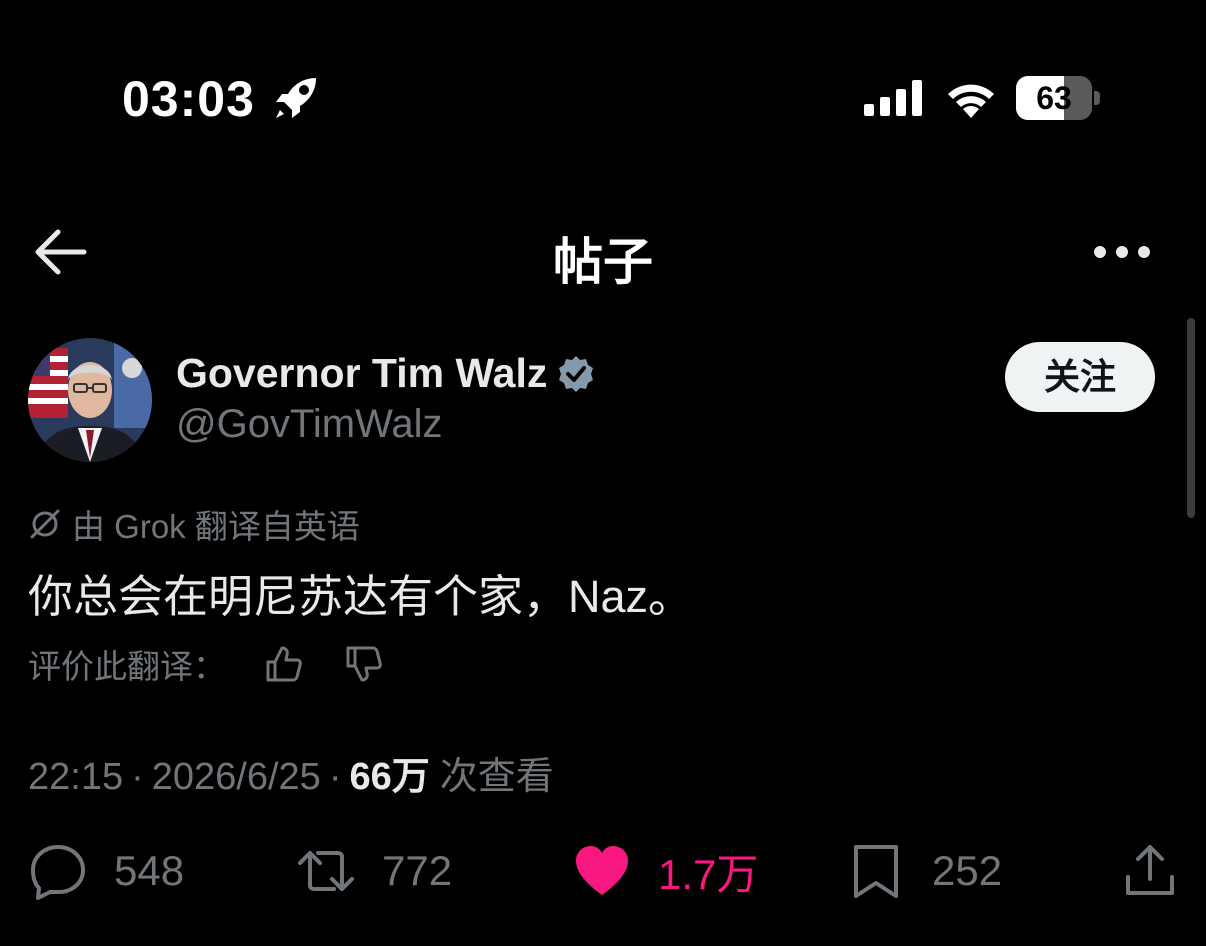 The width and height of the screenshot is (1206, 946). Describe the element at coordinates (216, 526) in the screenshot. I see `translation-label: 由 Grok 翻译自英语` at that location.